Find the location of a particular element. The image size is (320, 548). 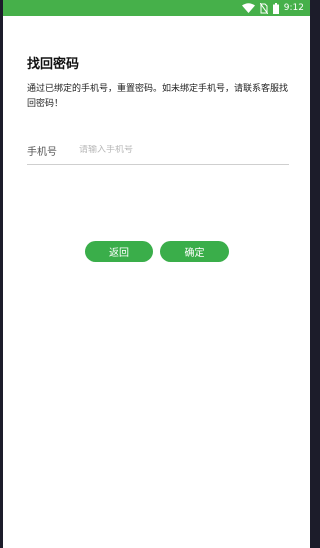

battery-icon is located at coordinates (275, 8).